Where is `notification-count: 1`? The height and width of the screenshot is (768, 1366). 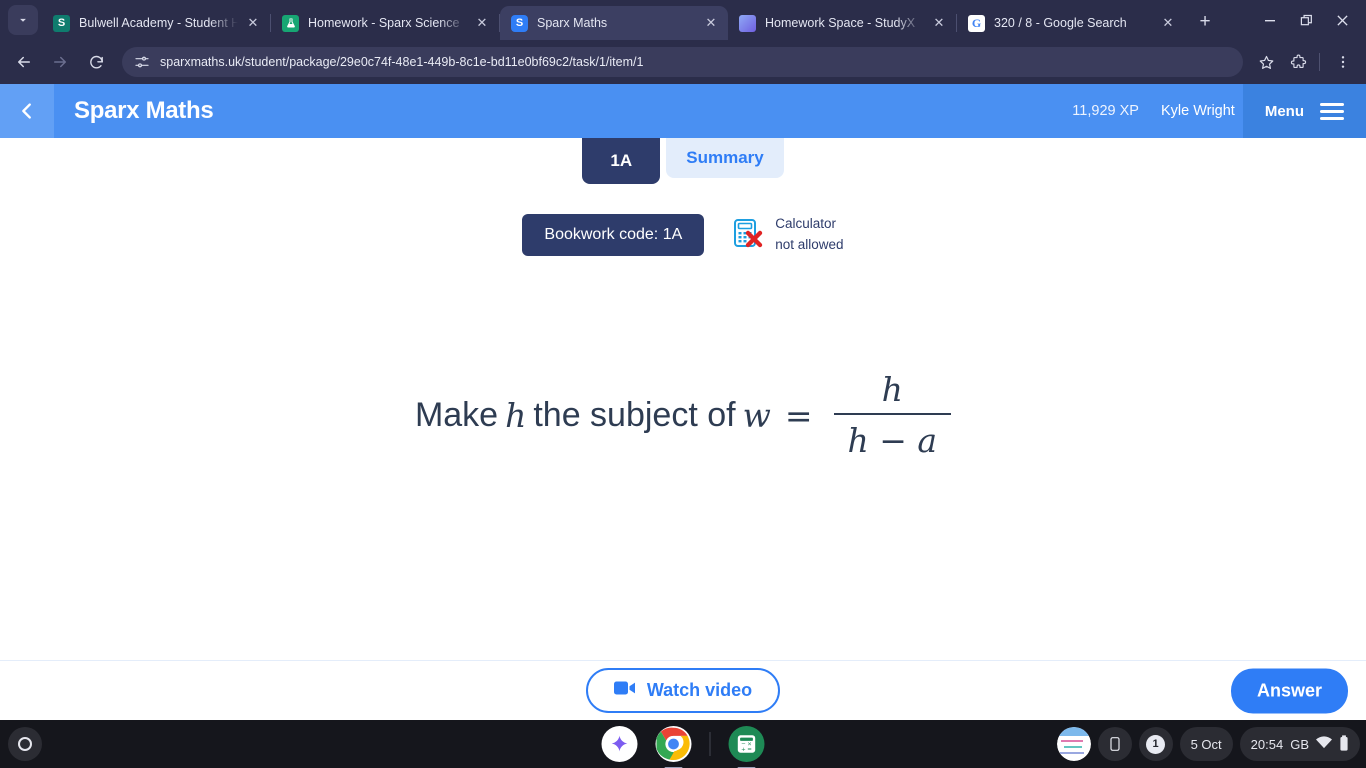
notification-count: 1 is located at coordinates (1156, 744).